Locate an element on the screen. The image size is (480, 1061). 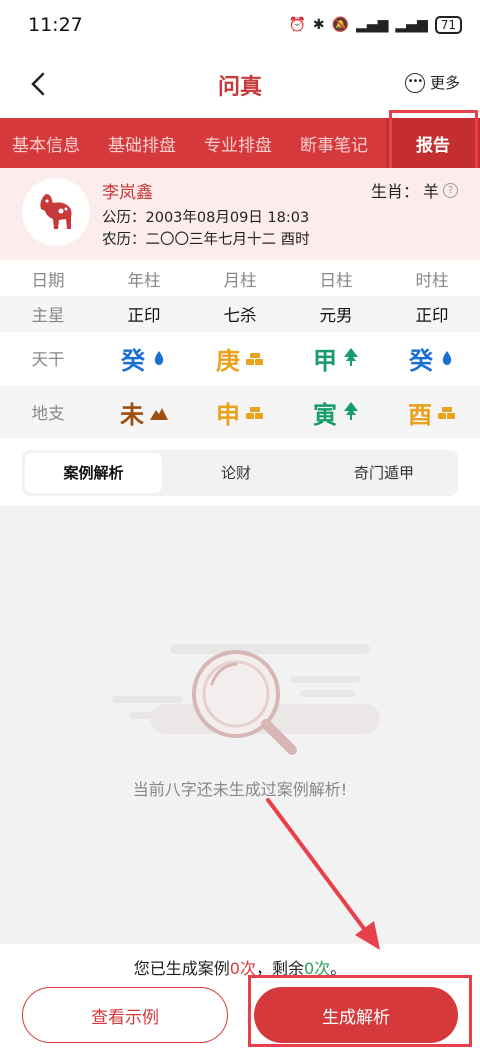
tiangan-cell: 庚 is located at coordinates (240, 358).